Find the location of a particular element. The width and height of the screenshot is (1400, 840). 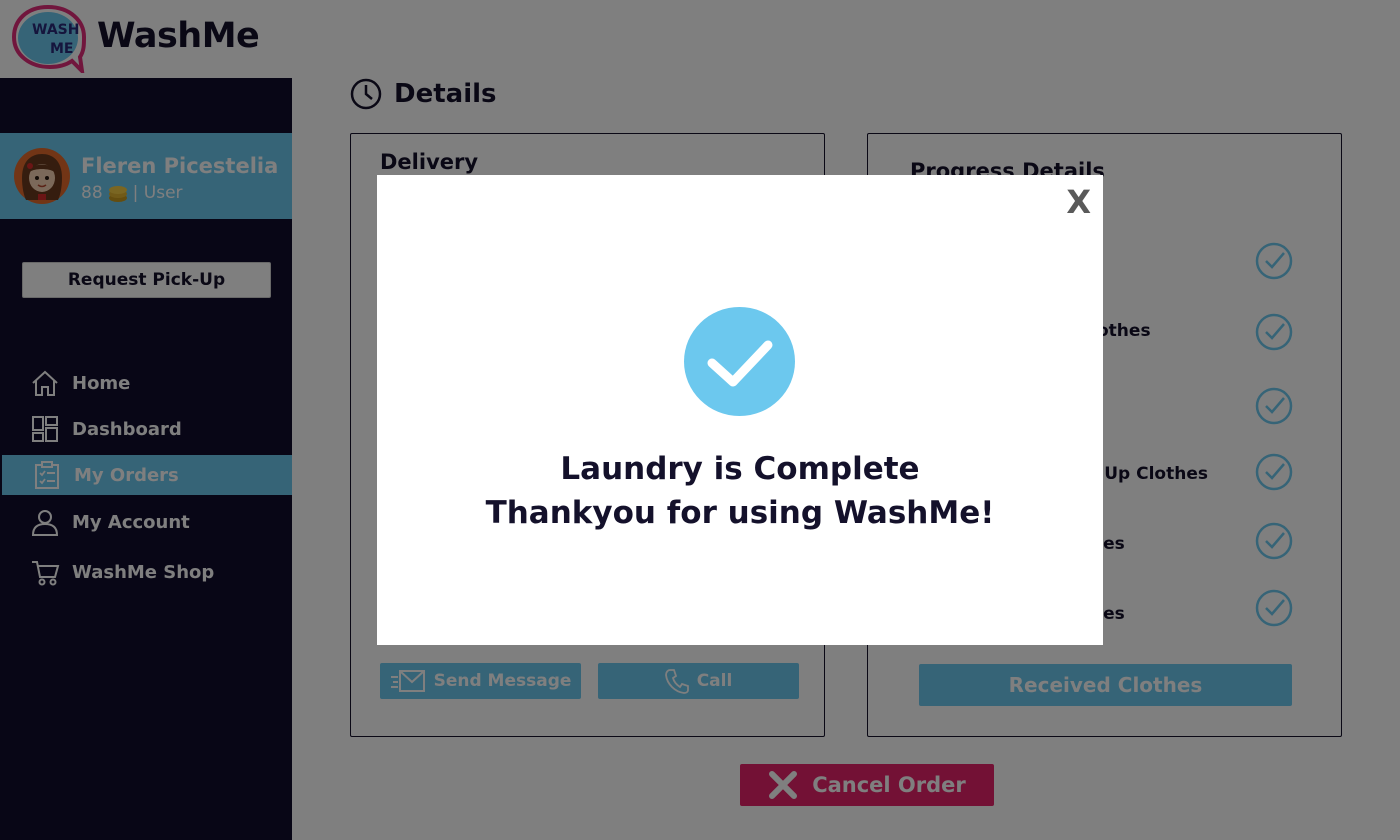

dialog-message-subtitle: Thankyou for using WashMe! is located at coordinates (740, 513).